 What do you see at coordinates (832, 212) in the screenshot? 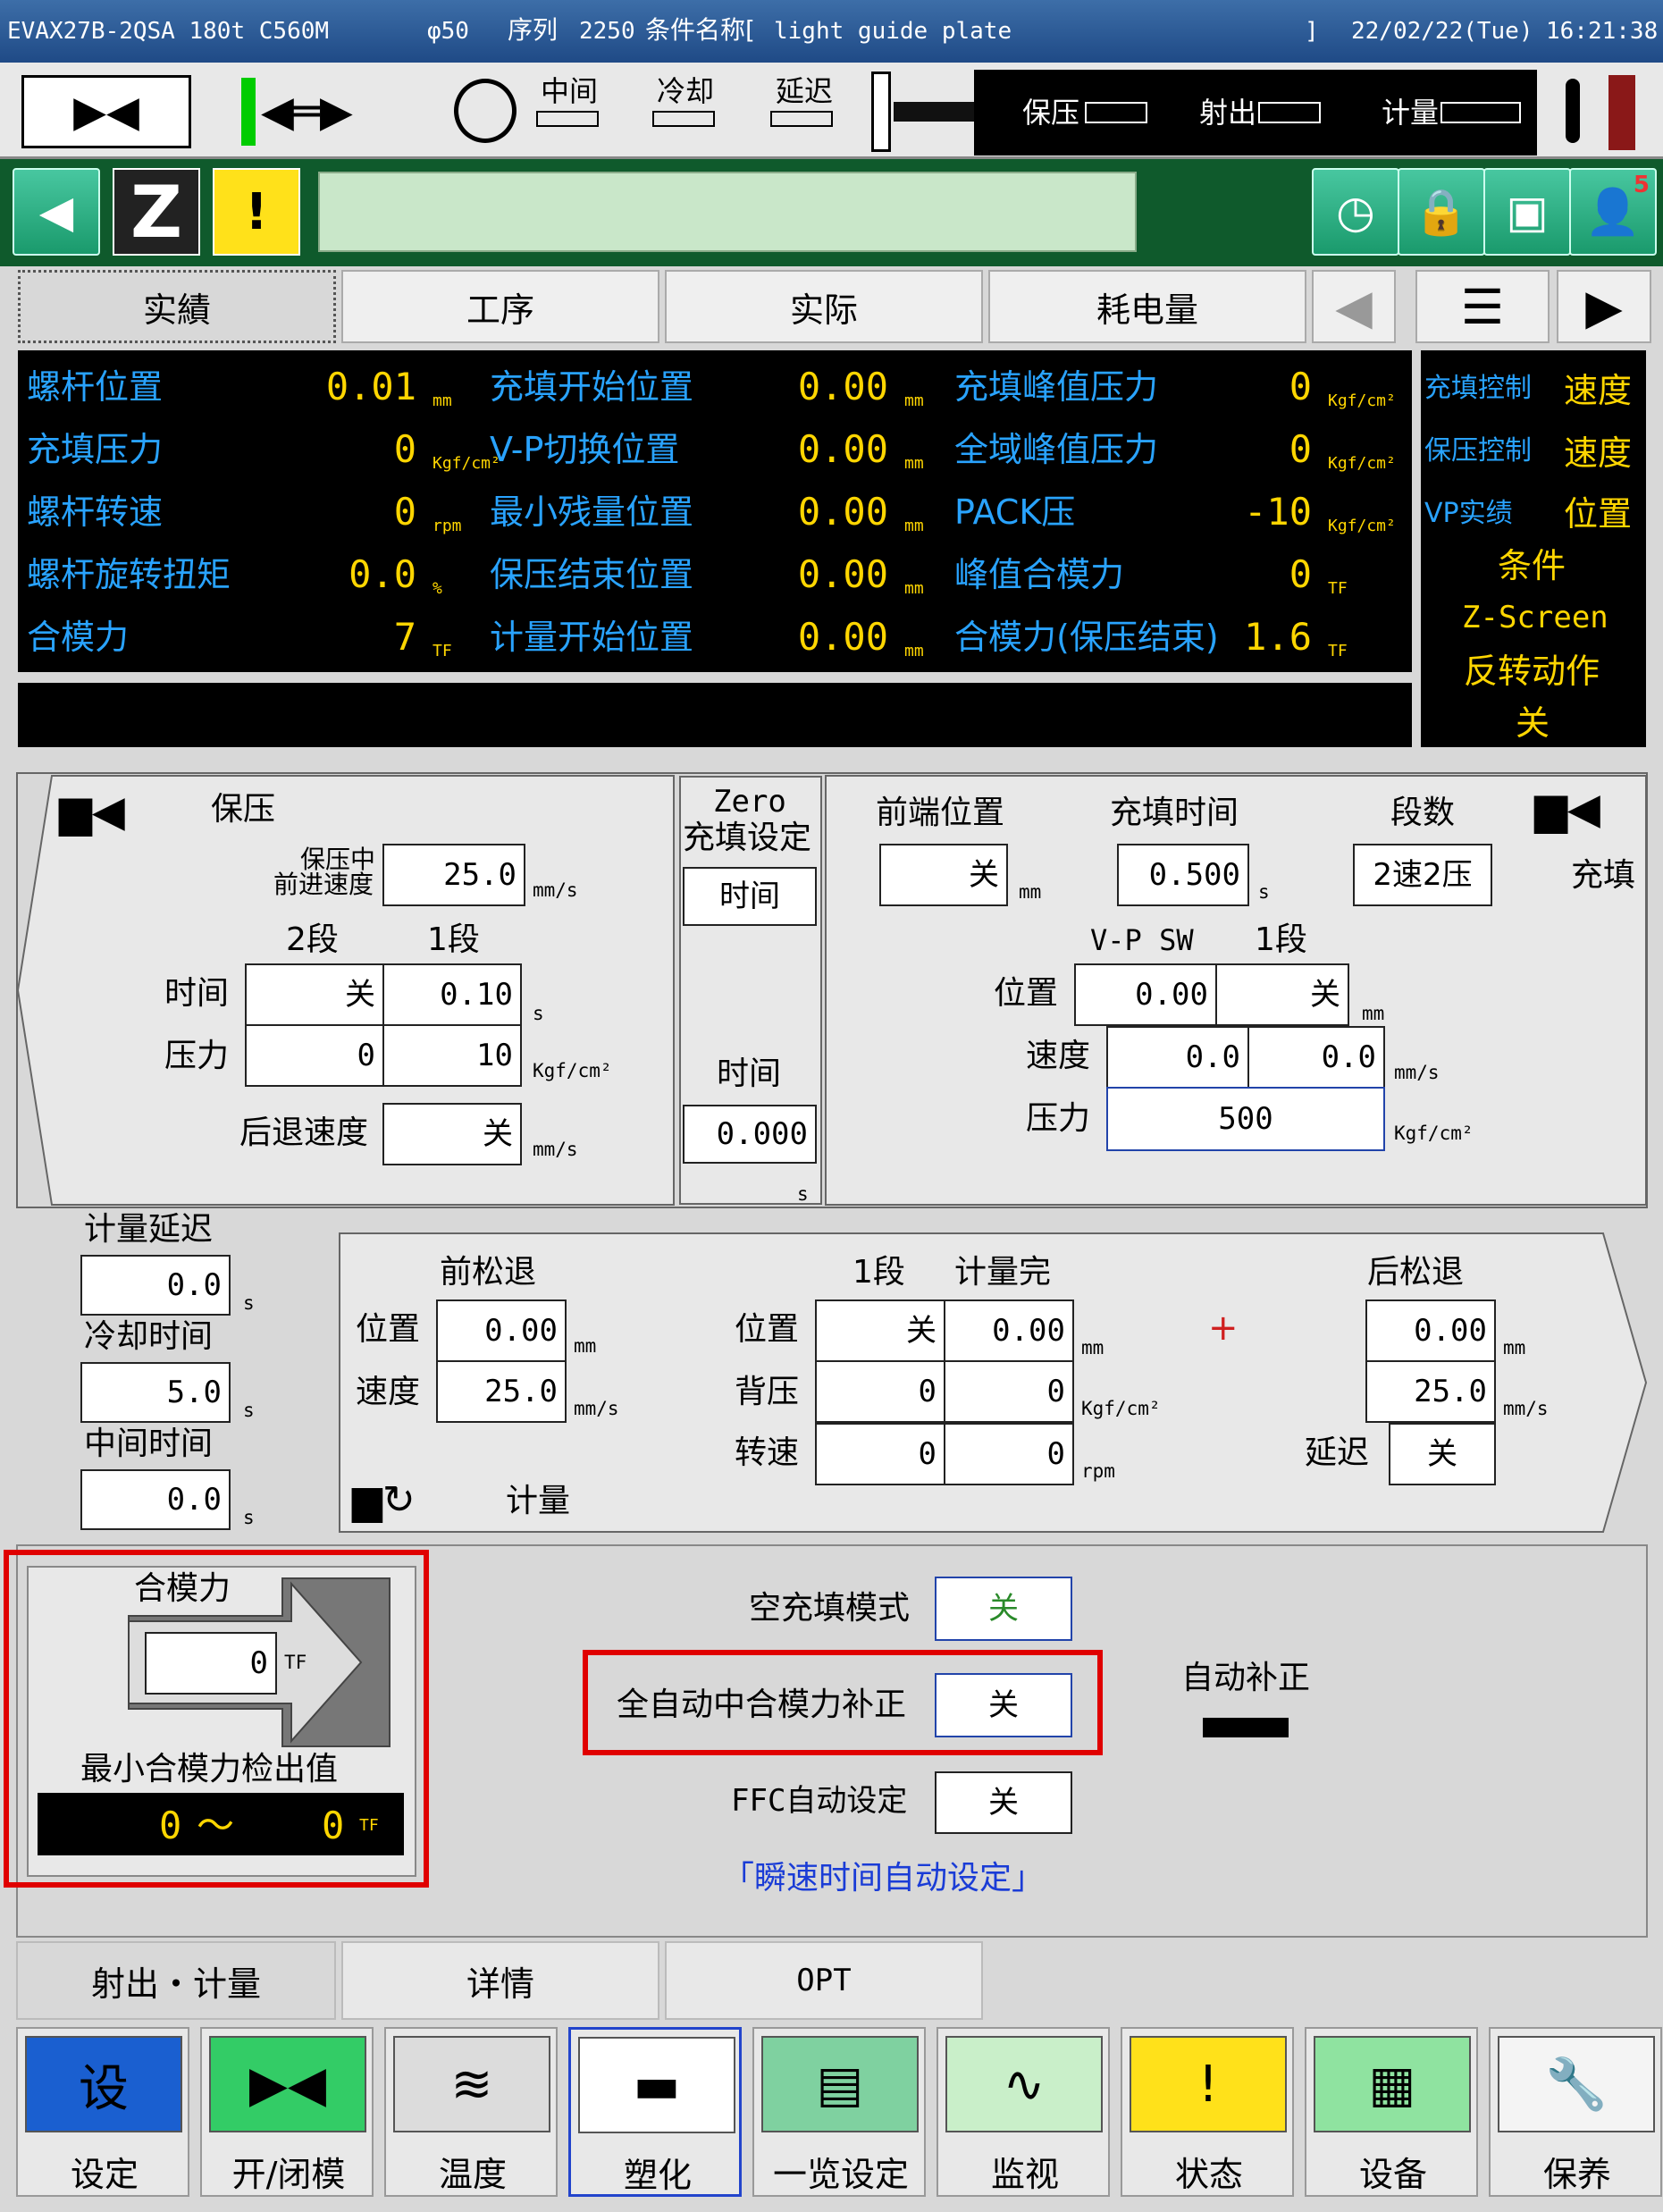
I see `toolbar: ◀ Z ! ◷ 🔒 ▣ 👤 5` at bounding box center [832, 212].